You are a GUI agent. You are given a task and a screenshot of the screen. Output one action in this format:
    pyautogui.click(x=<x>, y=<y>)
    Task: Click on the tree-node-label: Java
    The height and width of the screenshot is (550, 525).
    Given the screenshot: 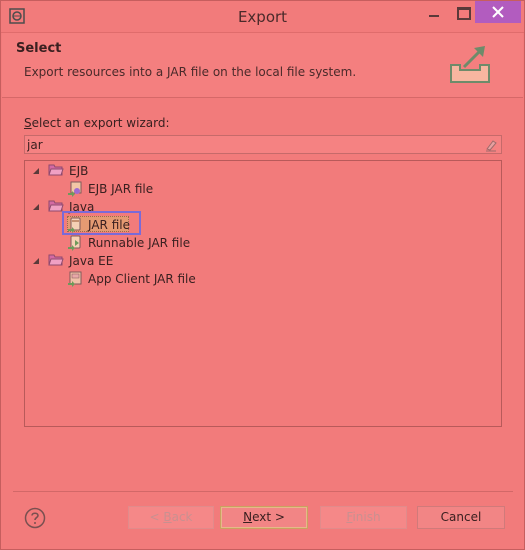 What is the action you would take?
    pyautogui.click(x=82, y=207)
    